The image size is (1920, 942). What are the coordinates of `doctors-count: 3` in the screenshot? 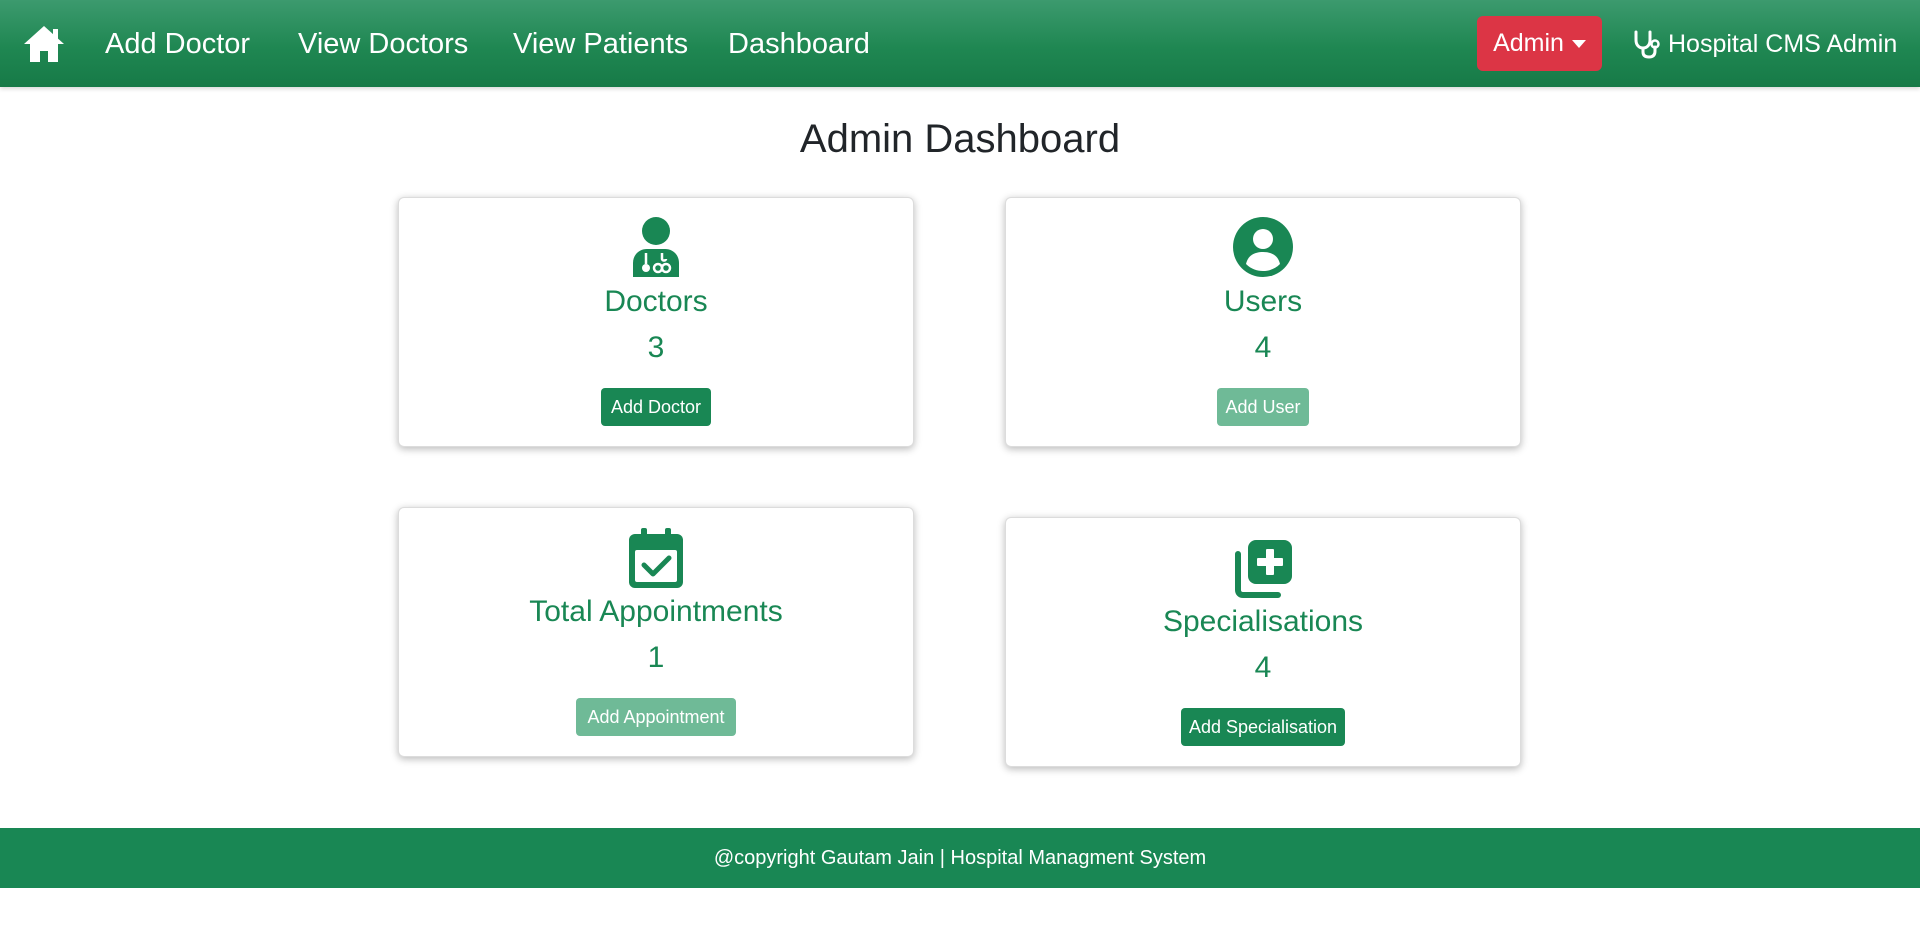 It's located at (656, 347).